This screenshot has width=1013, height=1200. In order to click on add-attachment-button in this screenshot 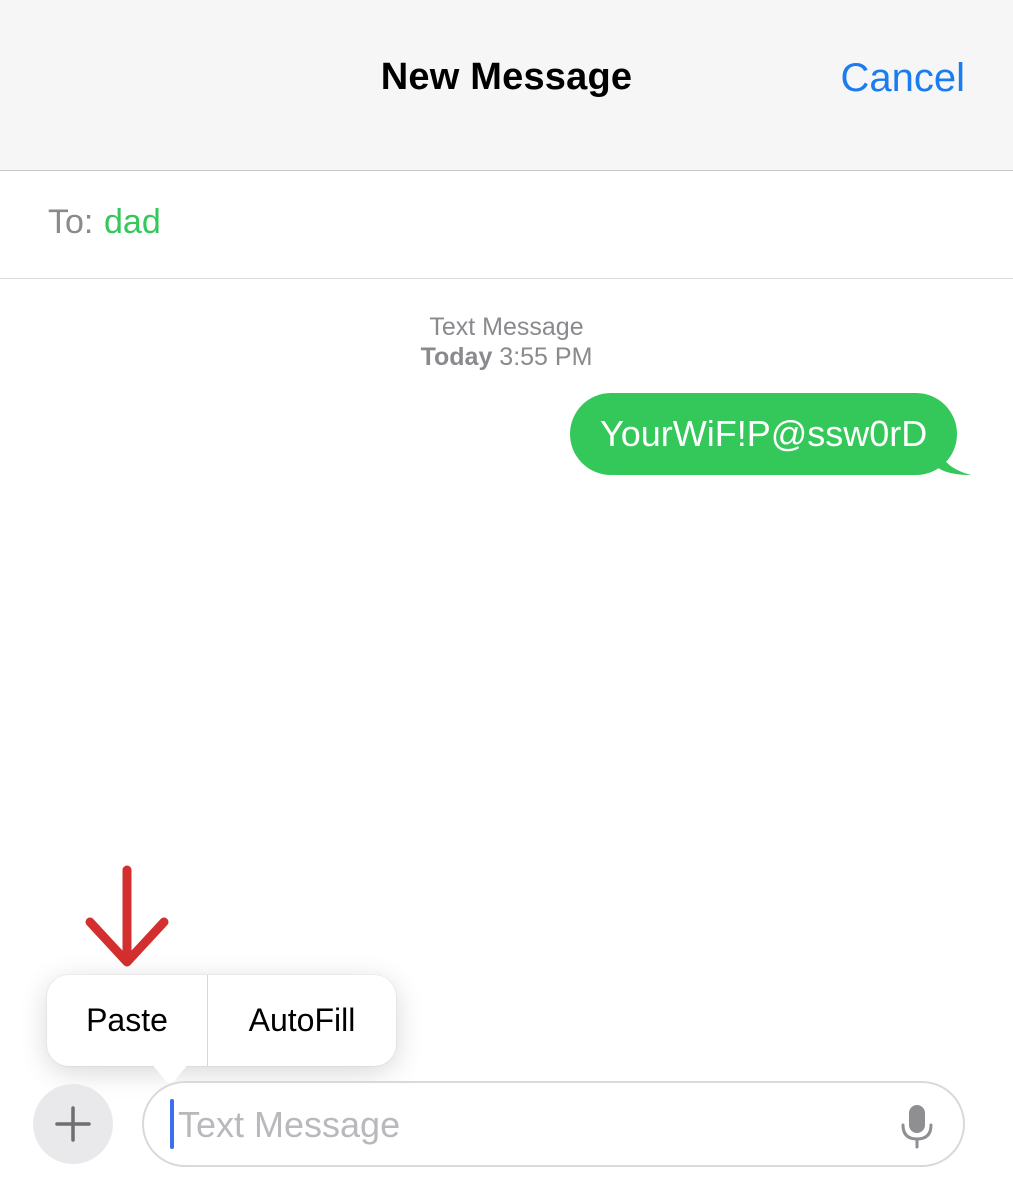, I will do `click(73, 1124)`.